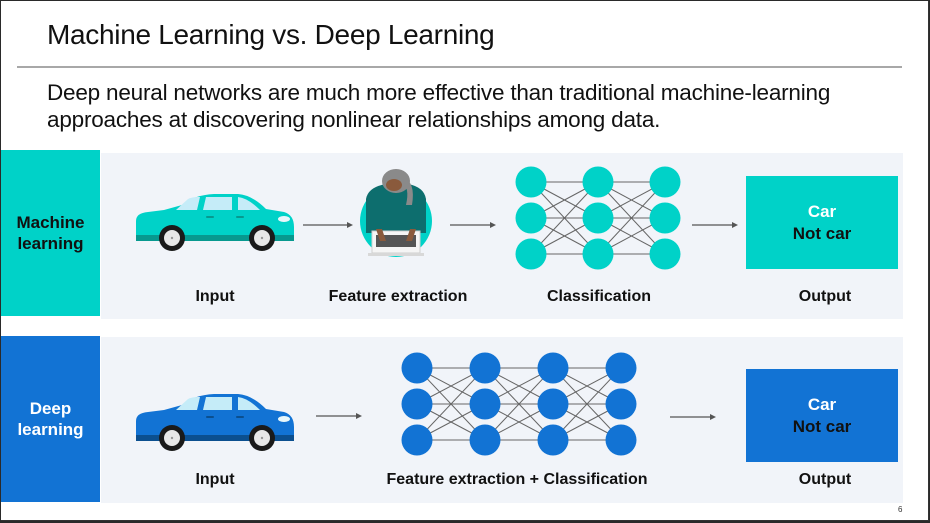  I want to click on ml-output-car: Car, so click(822, 211).